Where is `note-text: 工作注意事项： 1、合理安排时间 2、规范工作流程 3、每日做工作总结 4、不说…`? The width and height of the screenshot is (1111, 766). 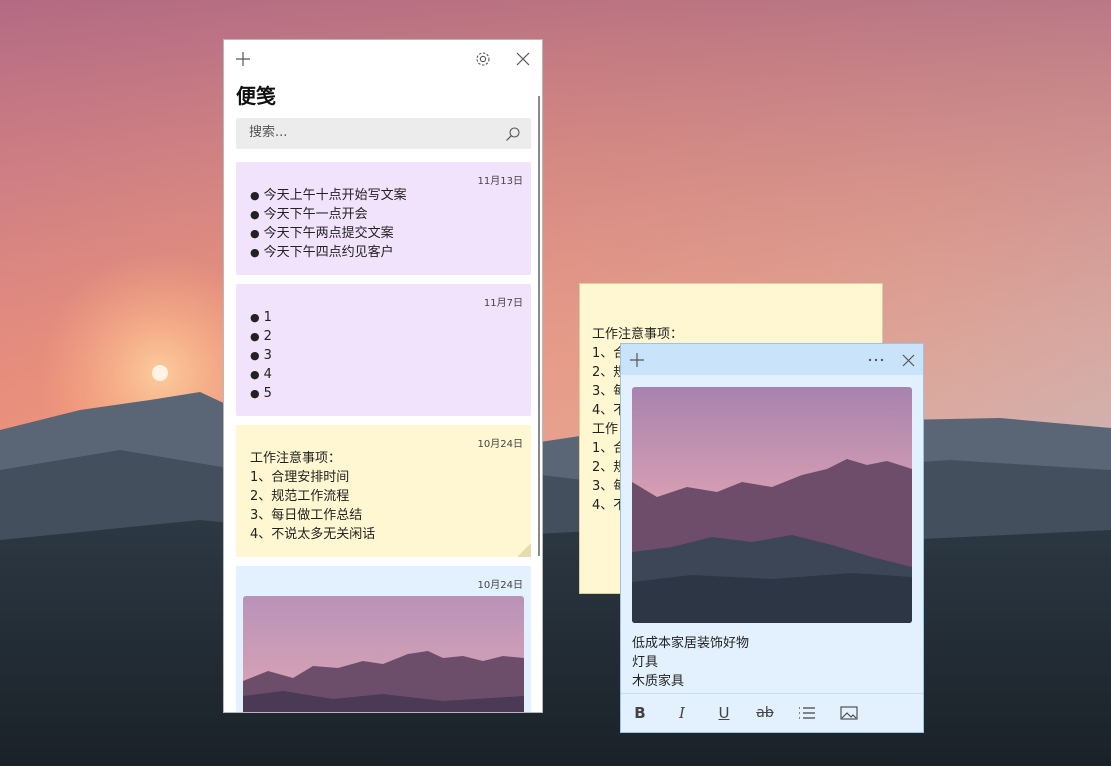 note-text: 工作注意事项： 1、合理安排时间 2、规范工作流程 3、每日做工作总结 4、不说… is located at coordinates (312, 496).